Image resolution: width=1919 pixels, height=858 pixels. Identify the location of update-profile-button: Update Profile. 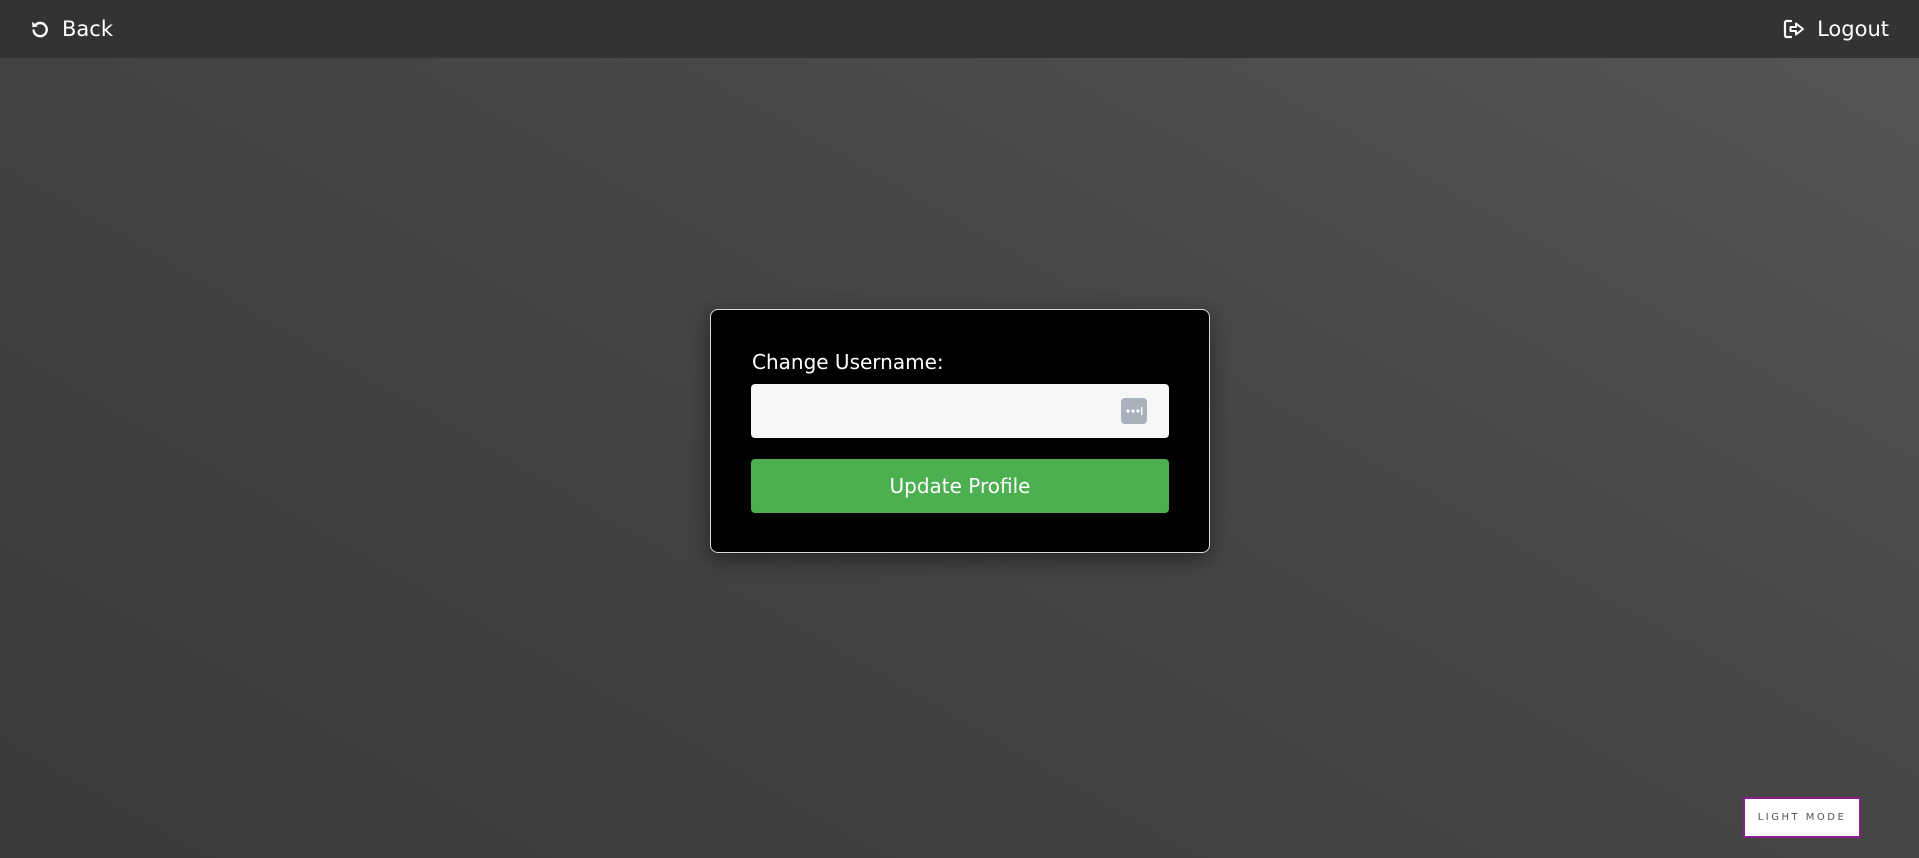
(960, 486).